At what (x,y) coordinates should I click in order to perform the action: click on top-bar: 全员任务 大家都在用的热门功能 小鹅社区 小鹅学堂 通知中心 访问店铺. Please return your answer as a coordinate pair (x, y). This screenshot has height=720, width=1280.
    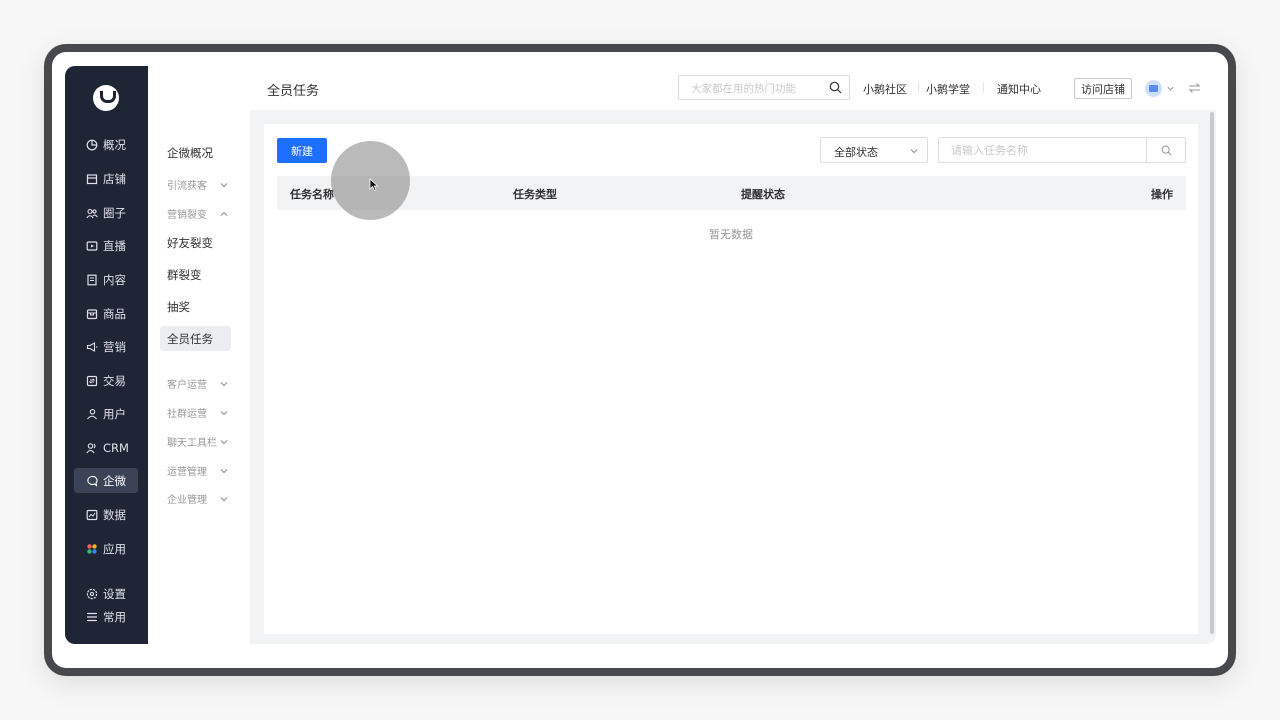
    Looking at the image, I should click on (733, 88).